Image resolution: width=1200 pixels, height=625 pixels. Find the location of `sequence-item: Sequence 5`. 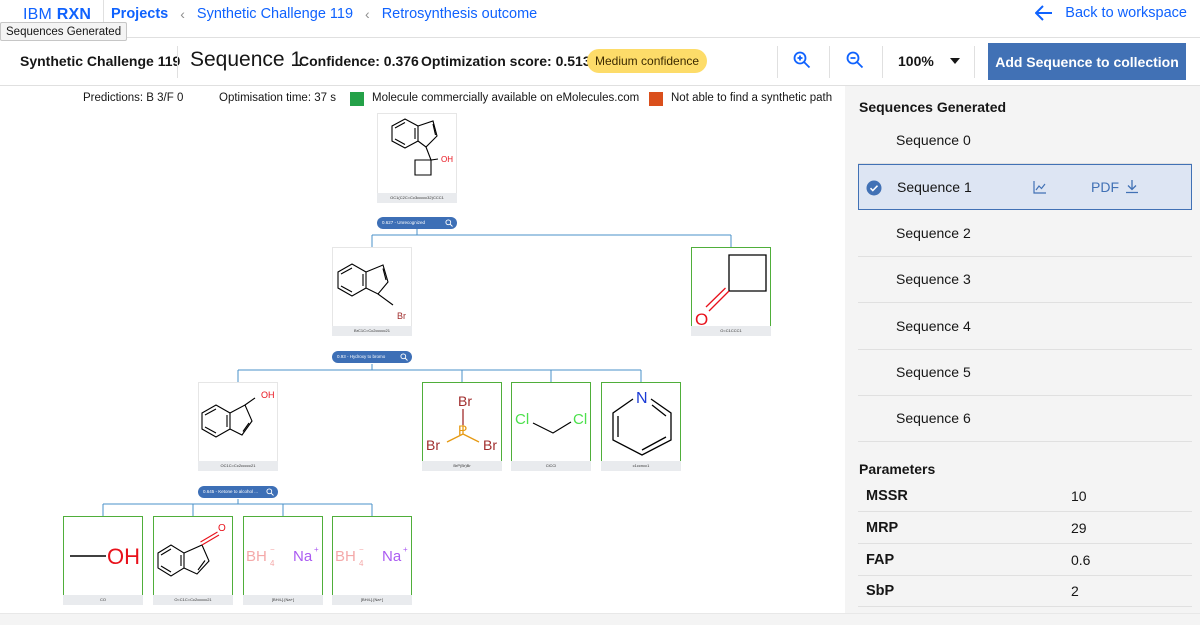

sequence-item: Sequence 5 is located at coordinates (1025, 373).